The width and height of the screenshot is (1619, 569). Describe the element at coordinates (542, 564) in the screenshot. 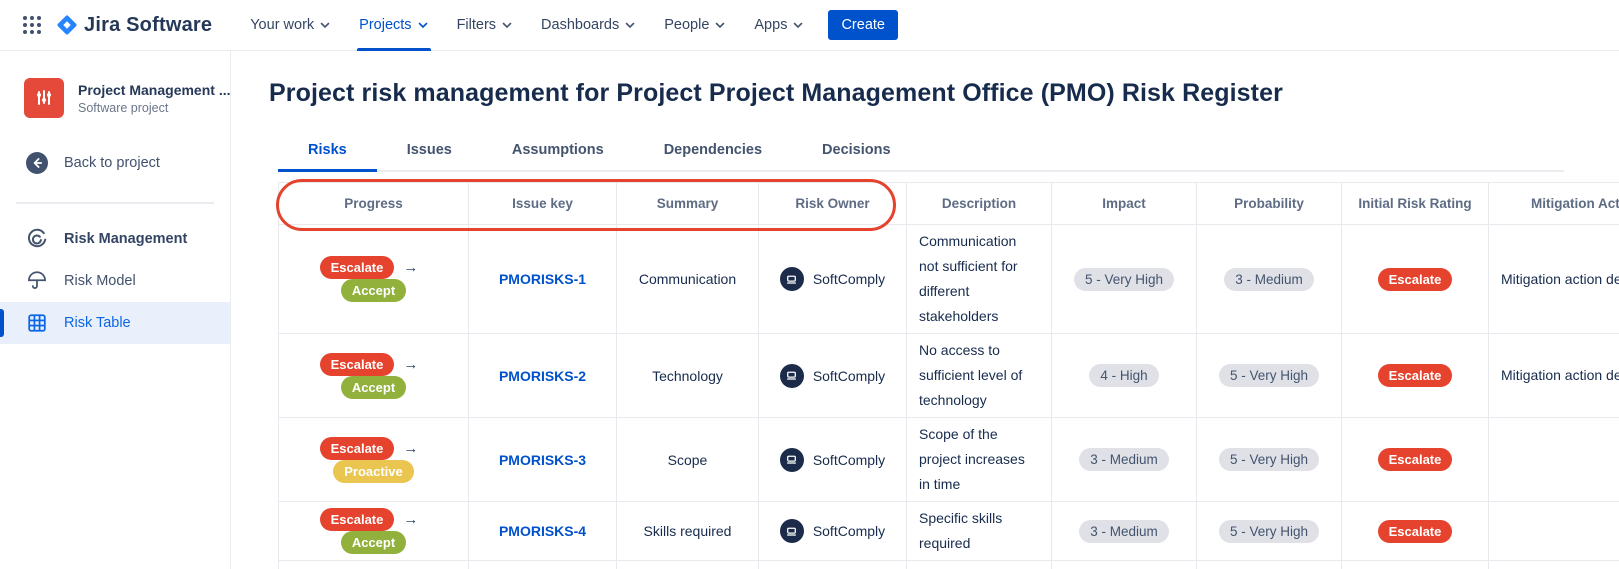

I see `issue-key-cell: PMORISKS-5` at that location.